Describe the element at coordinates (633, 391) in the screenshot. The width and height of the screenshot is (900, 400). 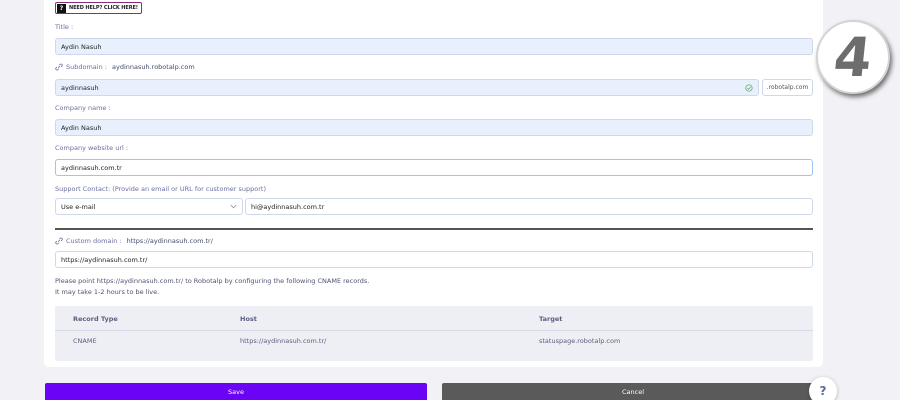
I see `cancel-button: Cancel` at that location.